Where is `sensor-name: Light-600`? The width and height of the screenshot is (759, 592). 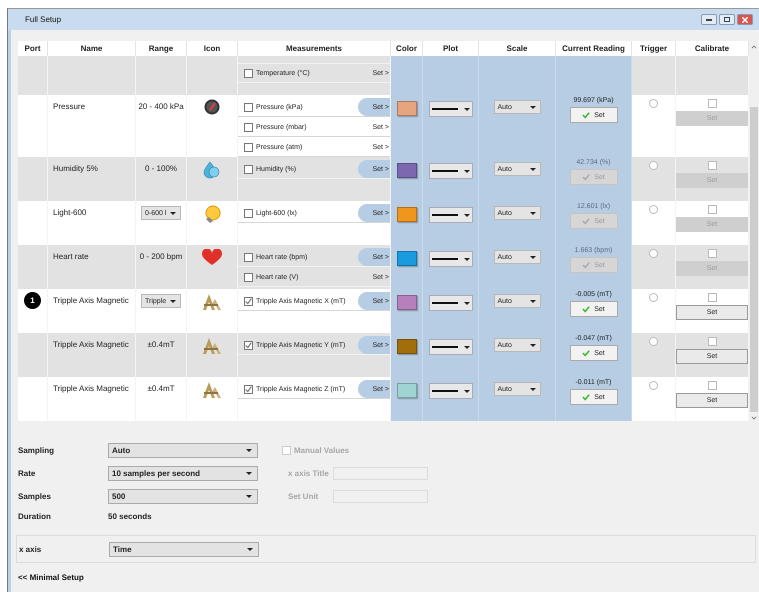
sensor-name: Light-600 is located at coordinates (69, 212).